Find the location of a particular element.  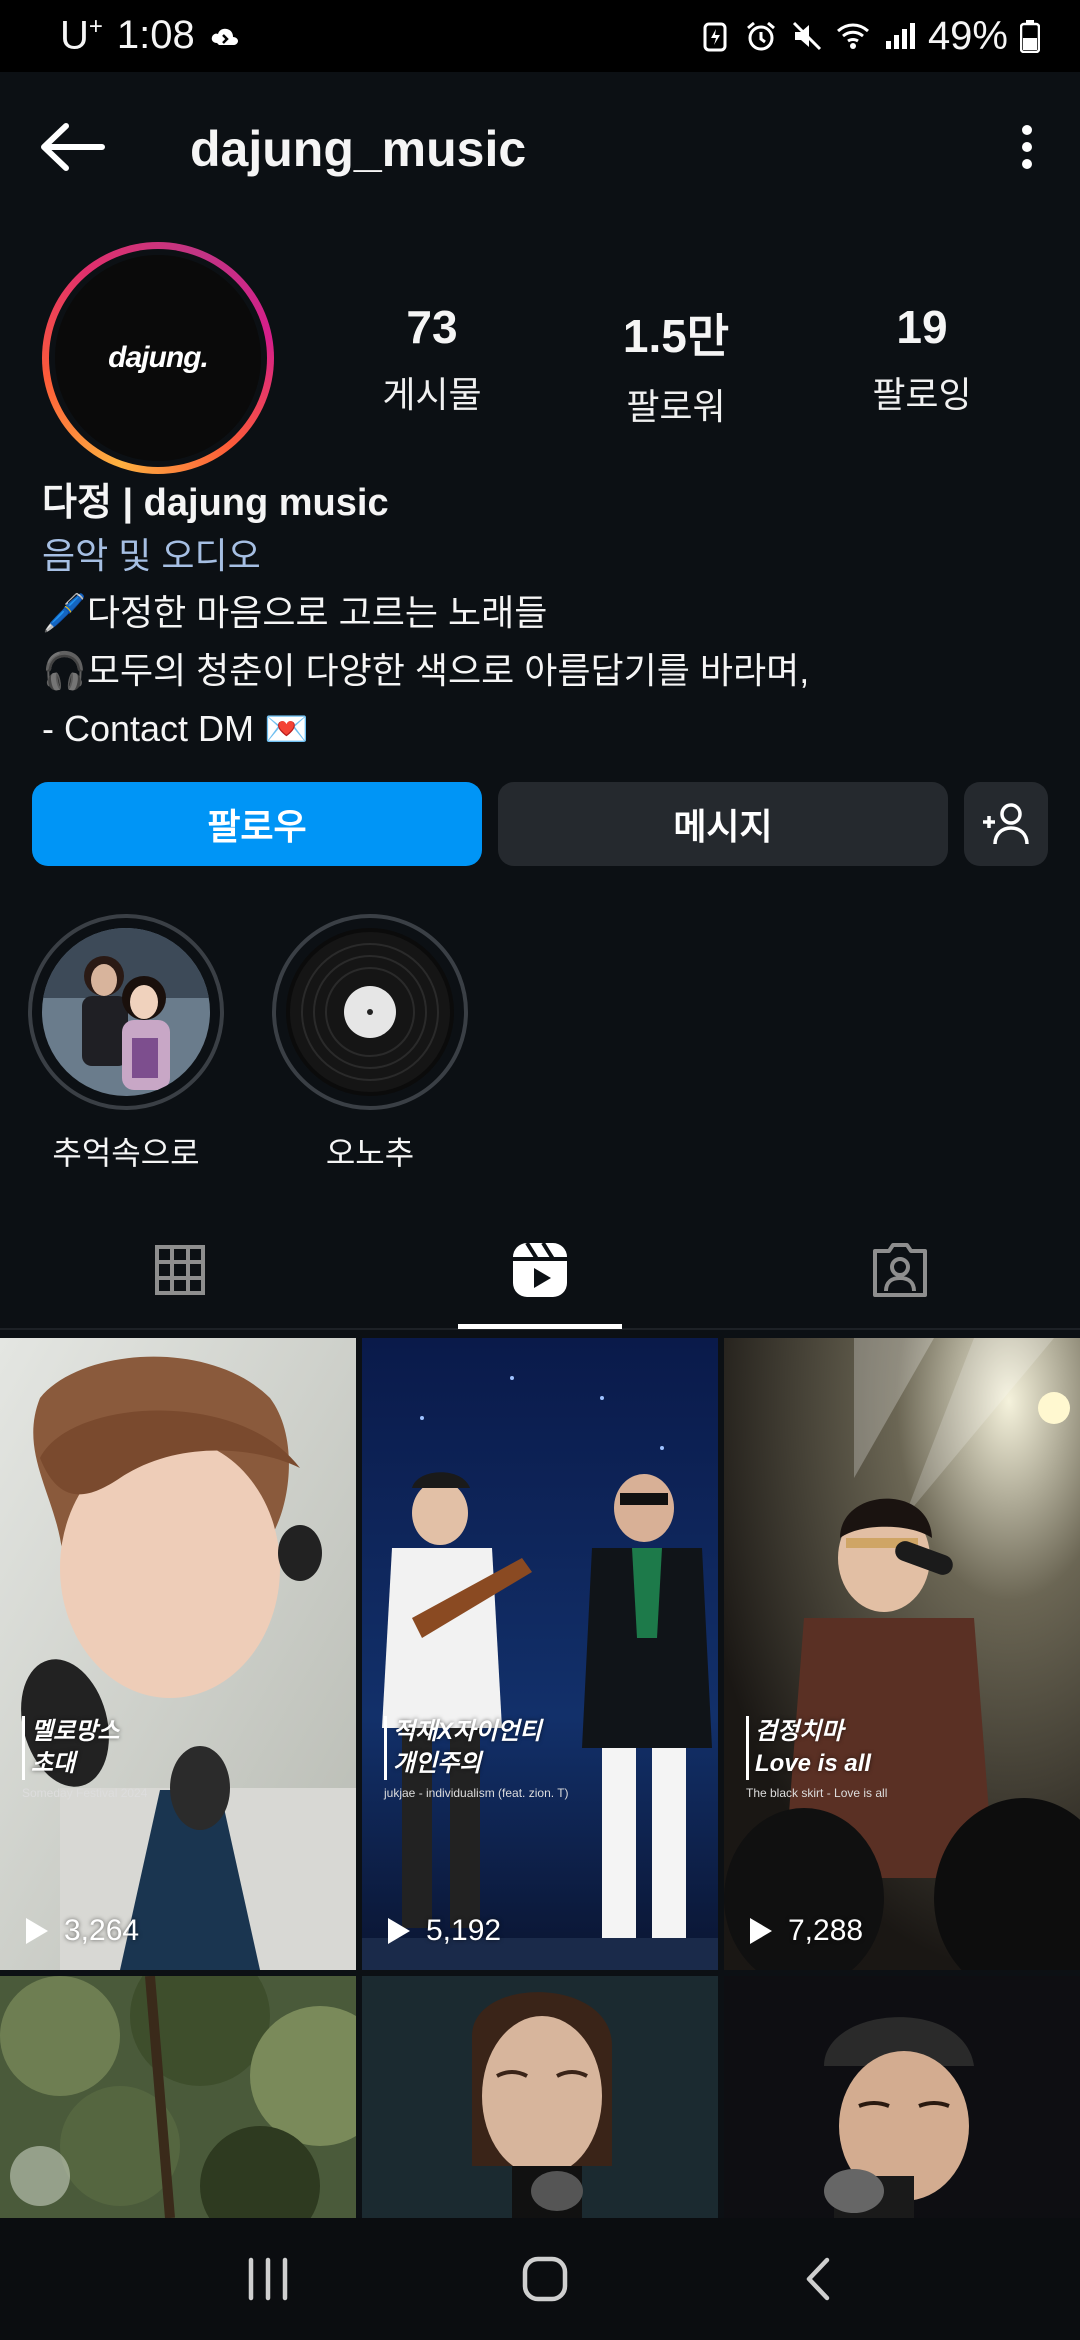

stat-following-label: 팔로잉 is located at coordinates (922, 394).